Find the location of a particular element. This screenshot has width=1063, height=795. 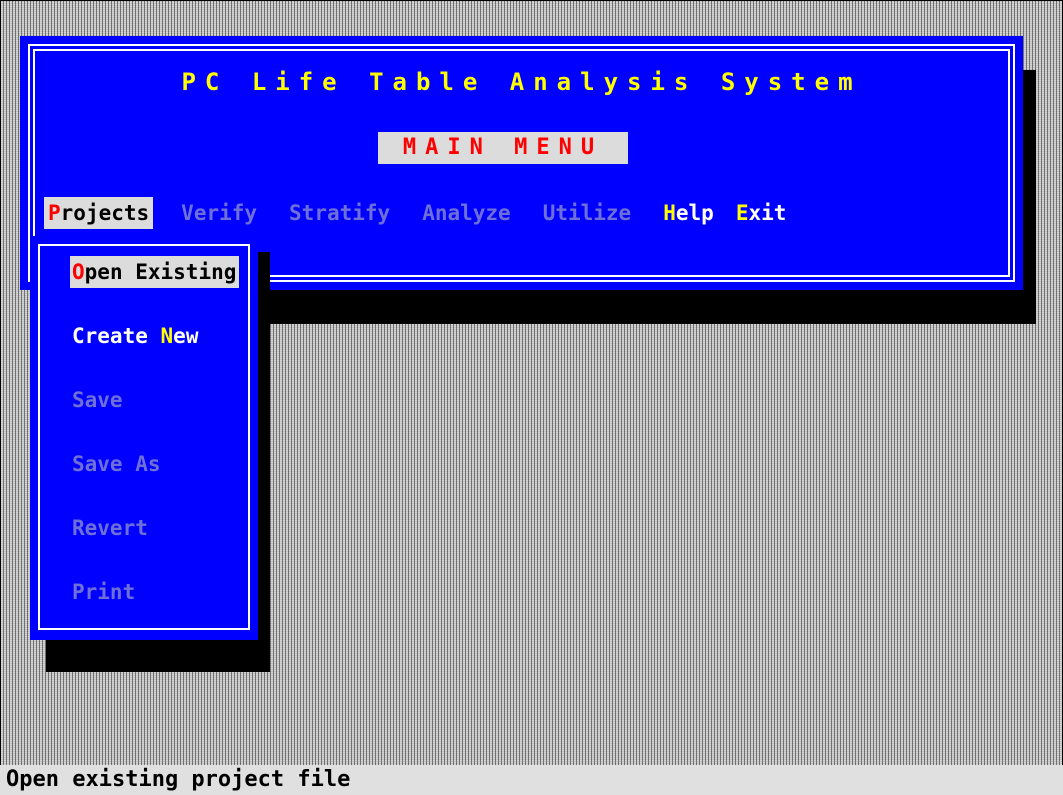

dropdown-item-save: Save is located at coordinates (98, 400).